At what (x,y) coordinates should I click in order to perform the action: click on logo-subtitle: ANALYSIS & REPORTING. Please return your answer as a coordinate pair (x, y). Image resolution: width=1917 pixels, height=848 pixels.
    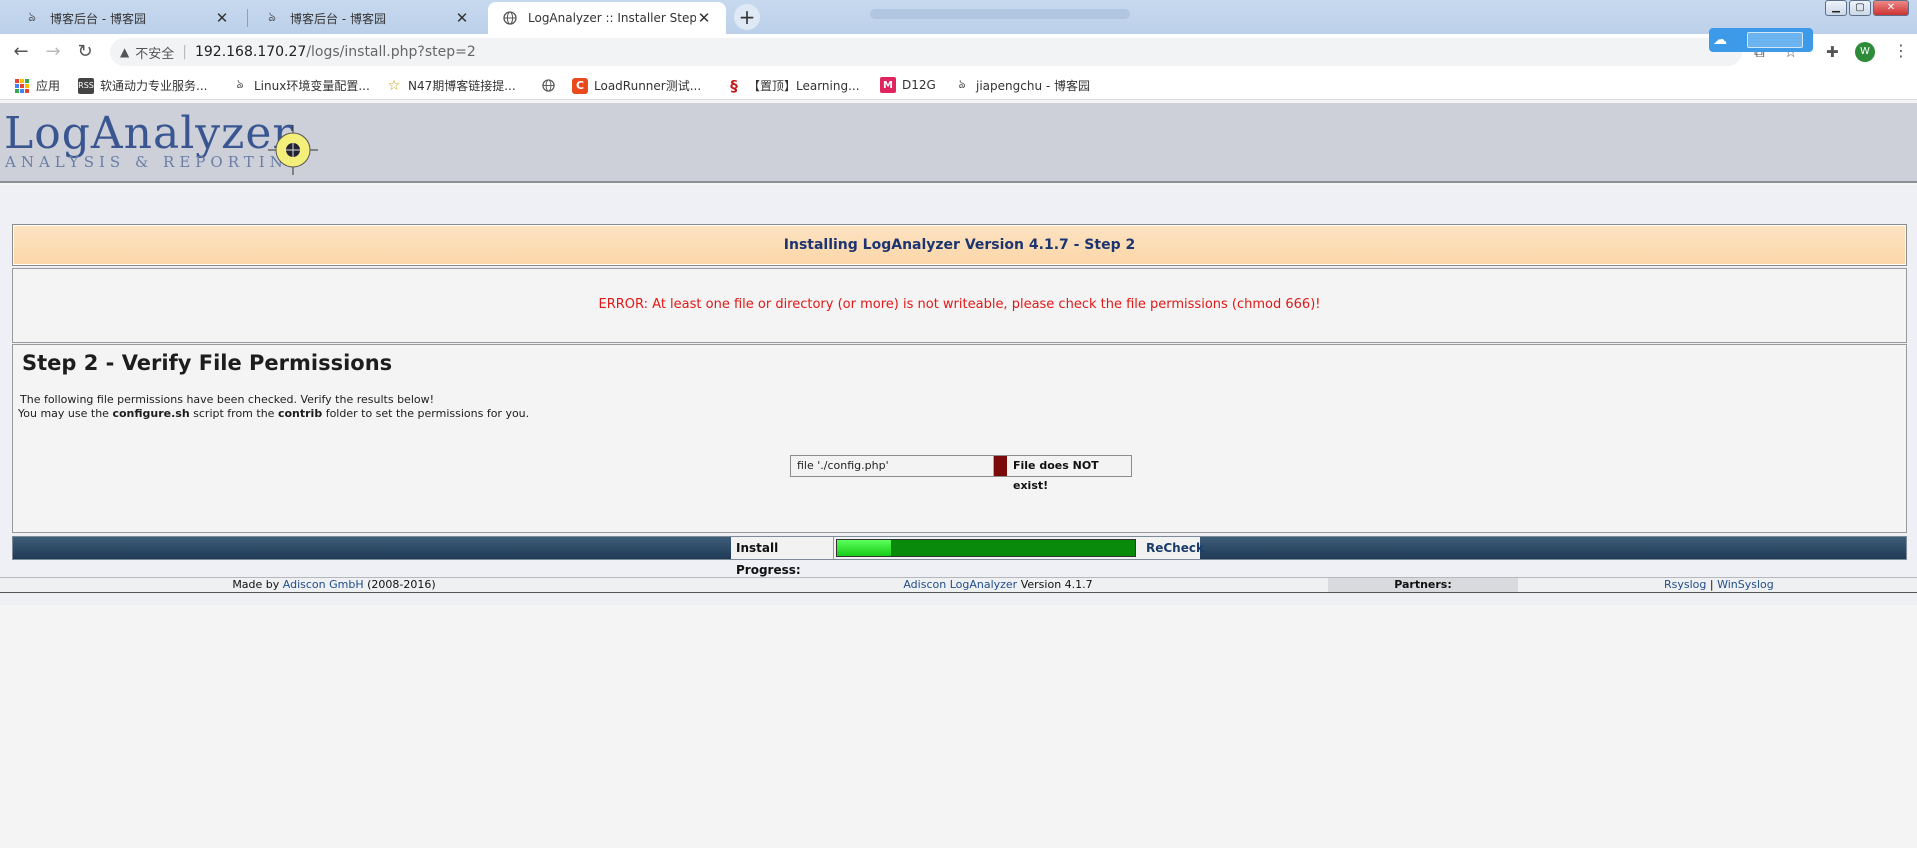
    Looking at the image, I should click on (155, 162).